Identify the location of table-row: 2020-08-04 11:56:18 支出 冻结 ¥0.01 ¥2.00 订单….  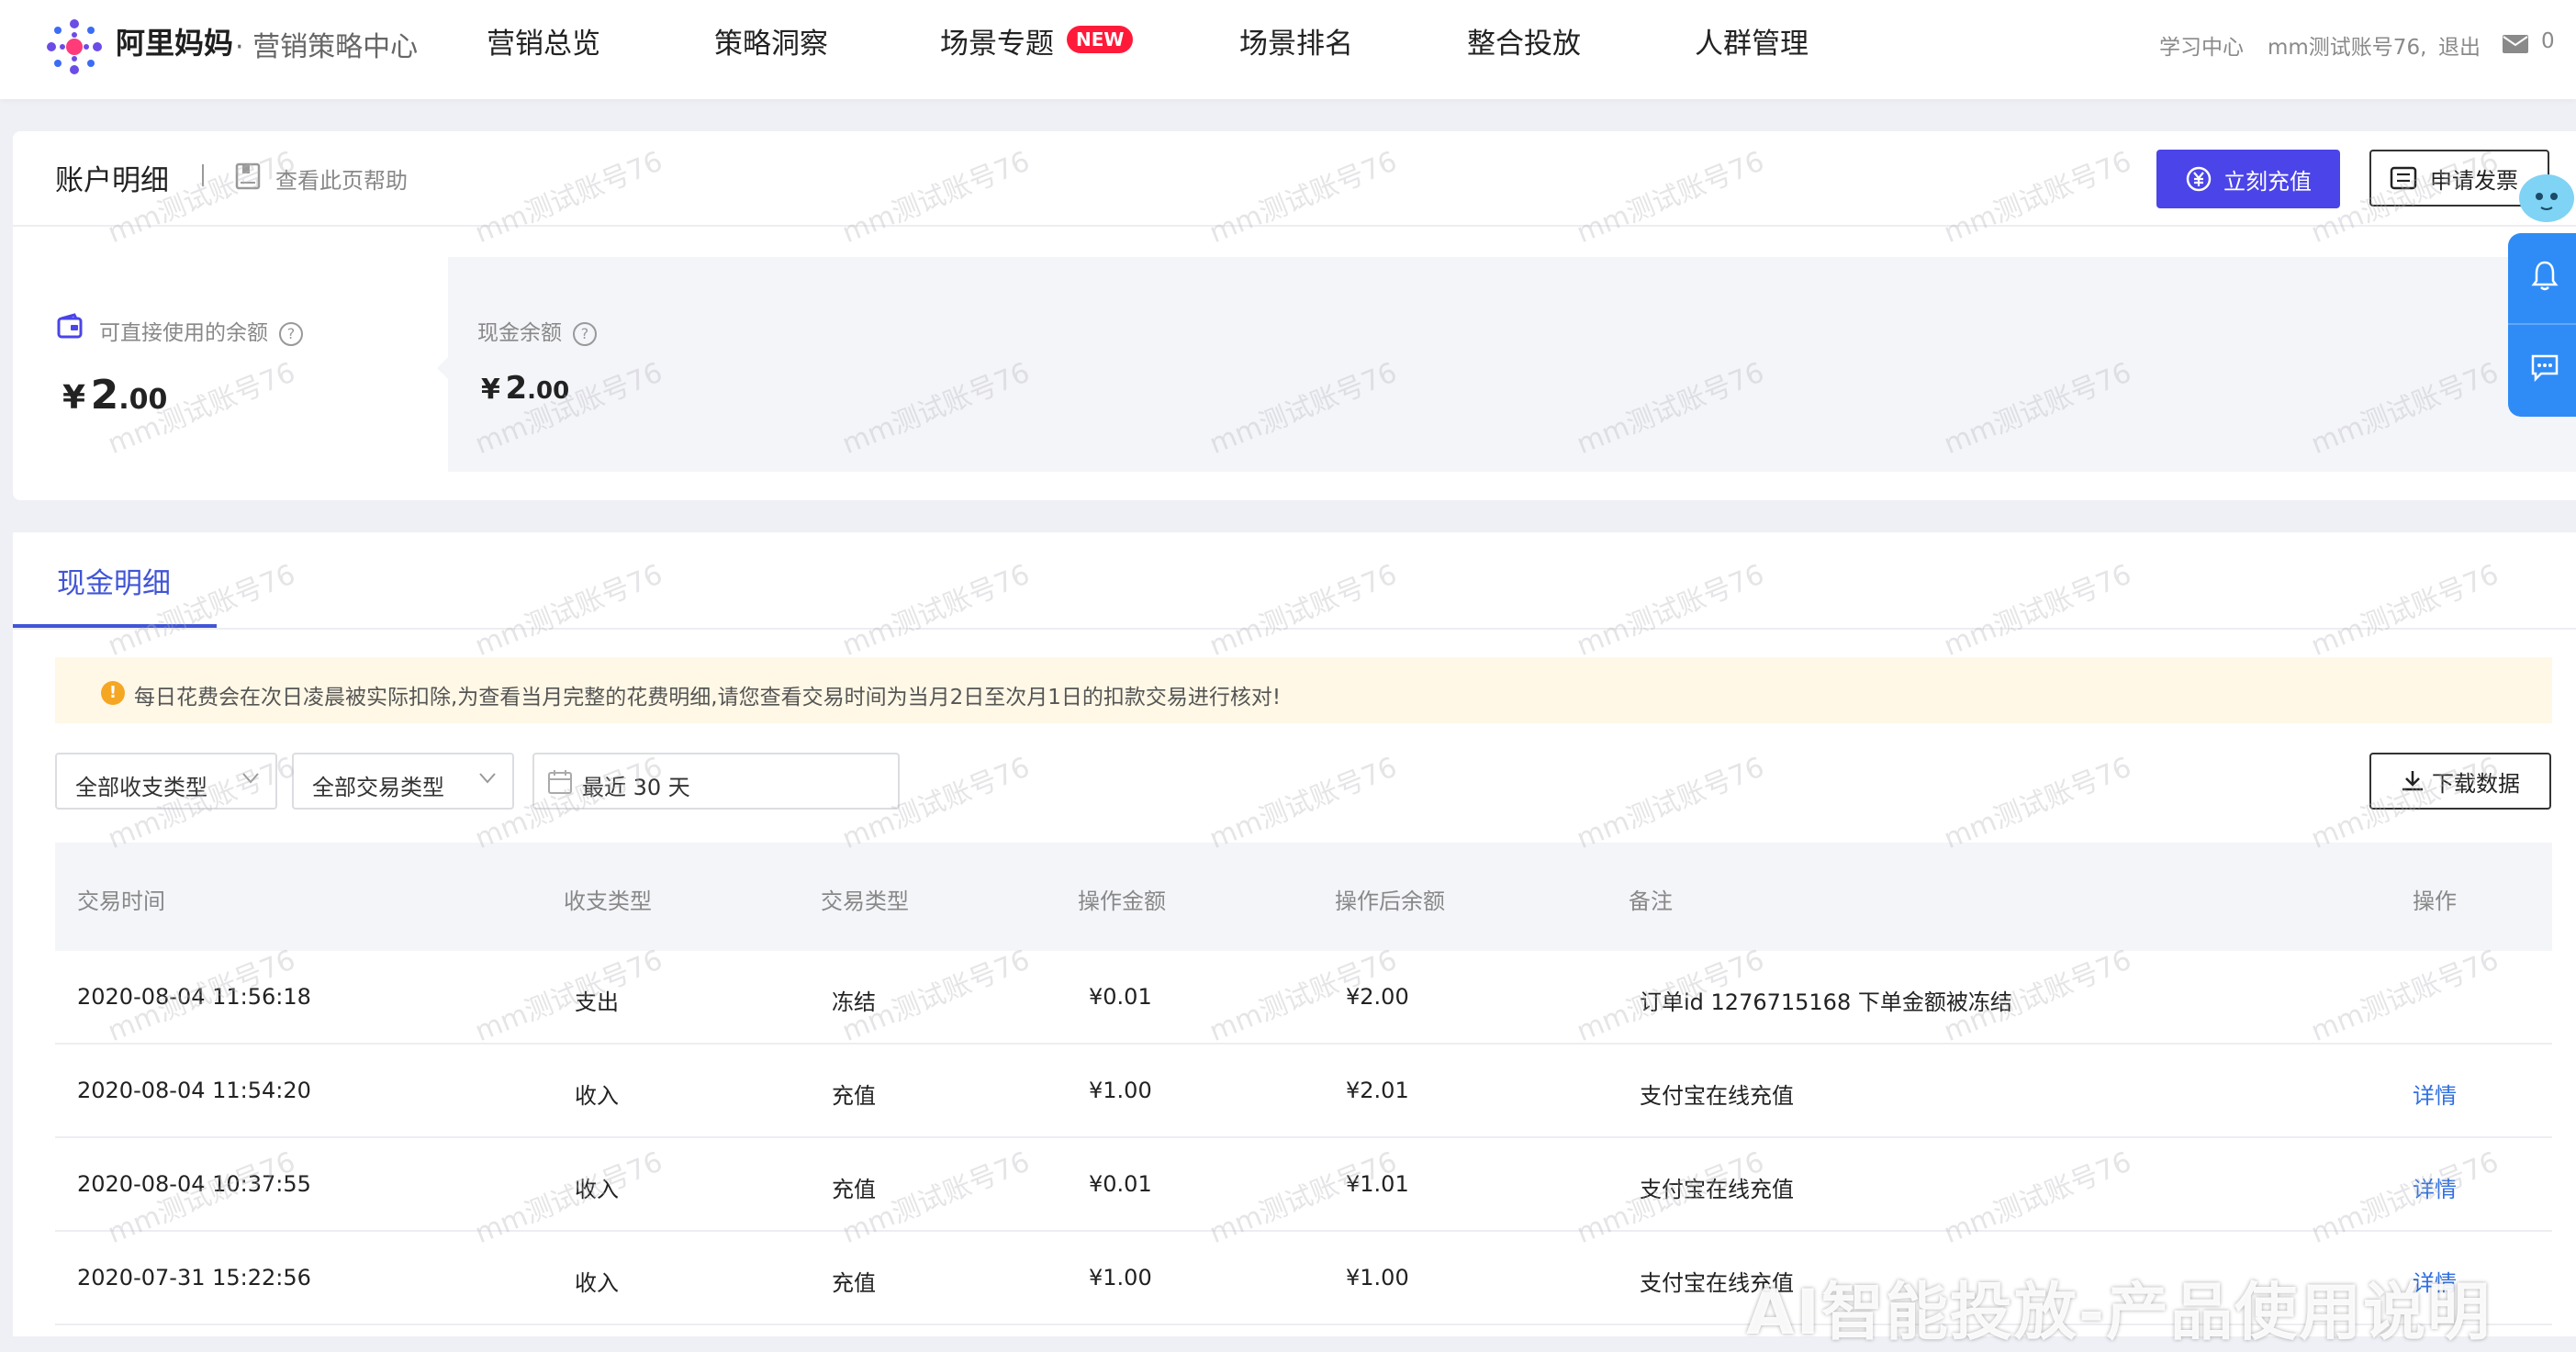
(1303, 998).